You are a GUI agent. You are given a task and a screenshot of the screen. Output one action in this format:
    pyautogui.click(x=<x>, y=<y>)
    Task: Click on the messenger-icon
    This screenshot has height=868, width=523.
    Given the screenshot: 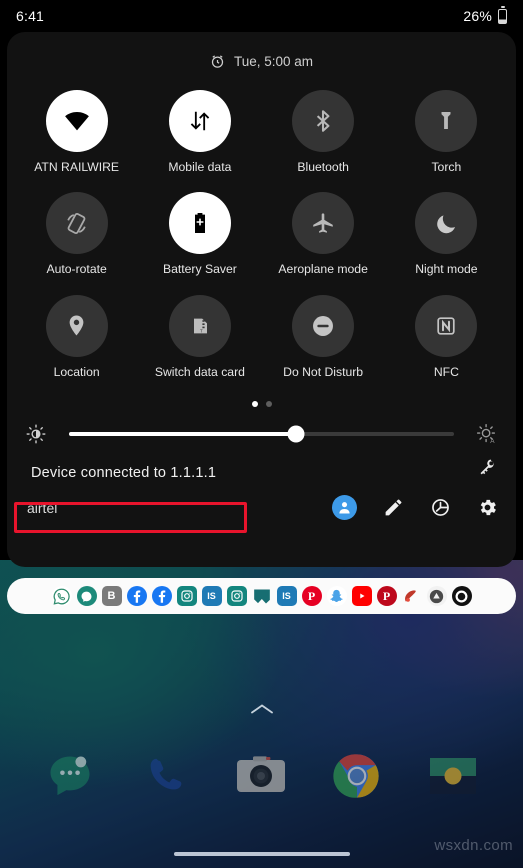 What is the action you would take?
    pyautogui.click(x=86, y=596)
    